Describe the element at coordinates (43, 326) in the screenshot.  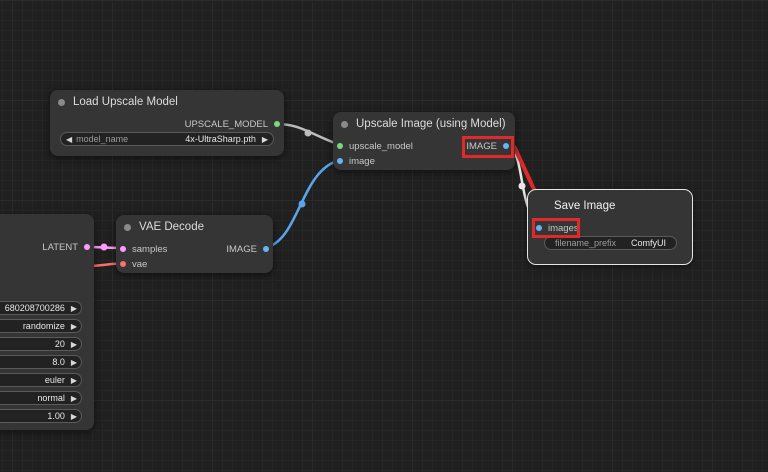
I see `control-value: randomize` at that location.